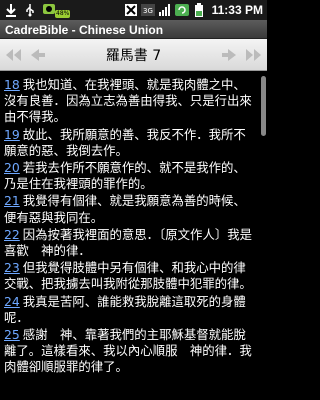  I want to click on chapter-title: 羅馬書 7, so click(133, 55).